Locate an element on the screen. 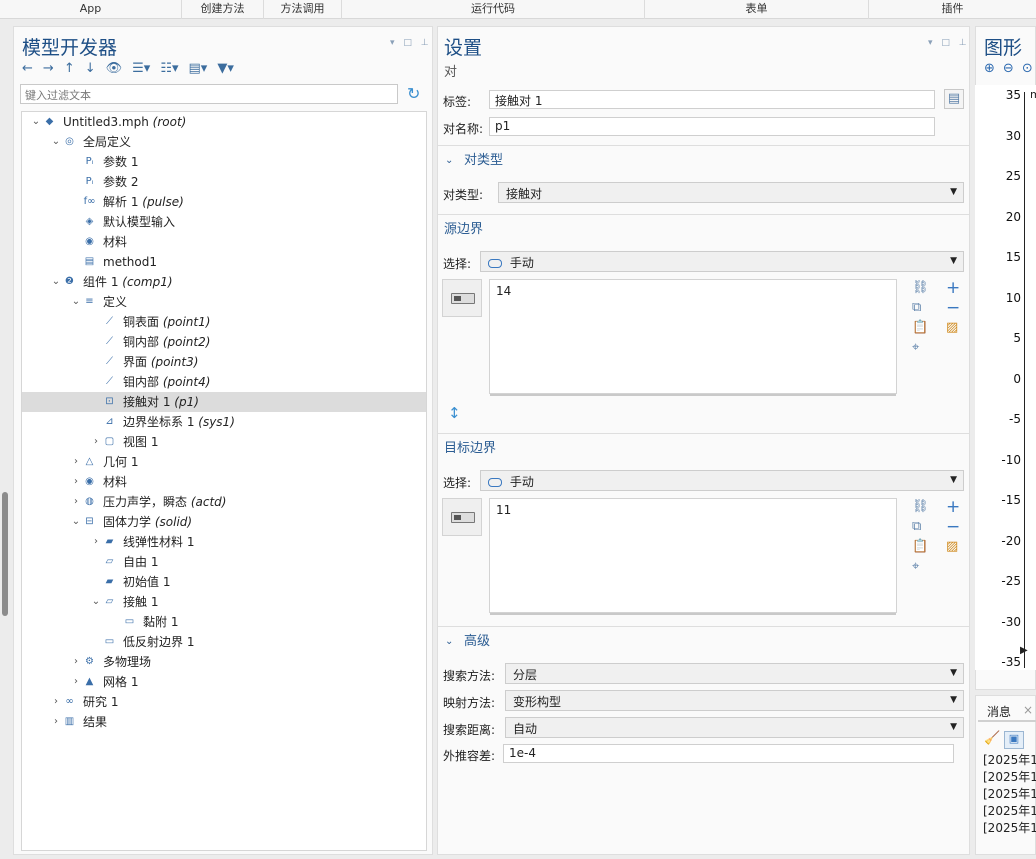 The width and height of the screenshot is (1036, 859). search-method-select: 分层 ▼ is located at coordinates (734, 673).